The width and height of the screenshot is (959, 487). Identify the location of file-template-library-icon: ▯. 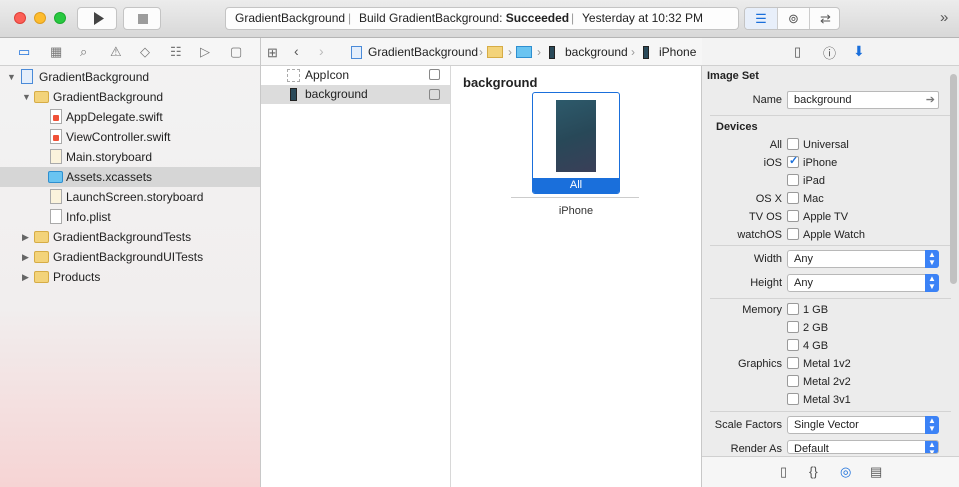
(783, 472).